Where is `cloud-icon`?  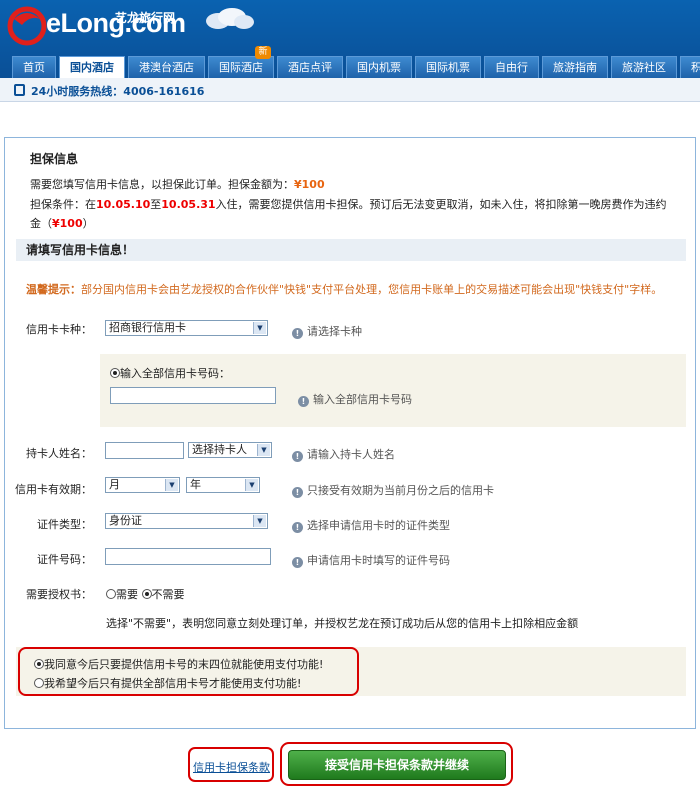
cloud-icon is located at coordinates (230, 18).